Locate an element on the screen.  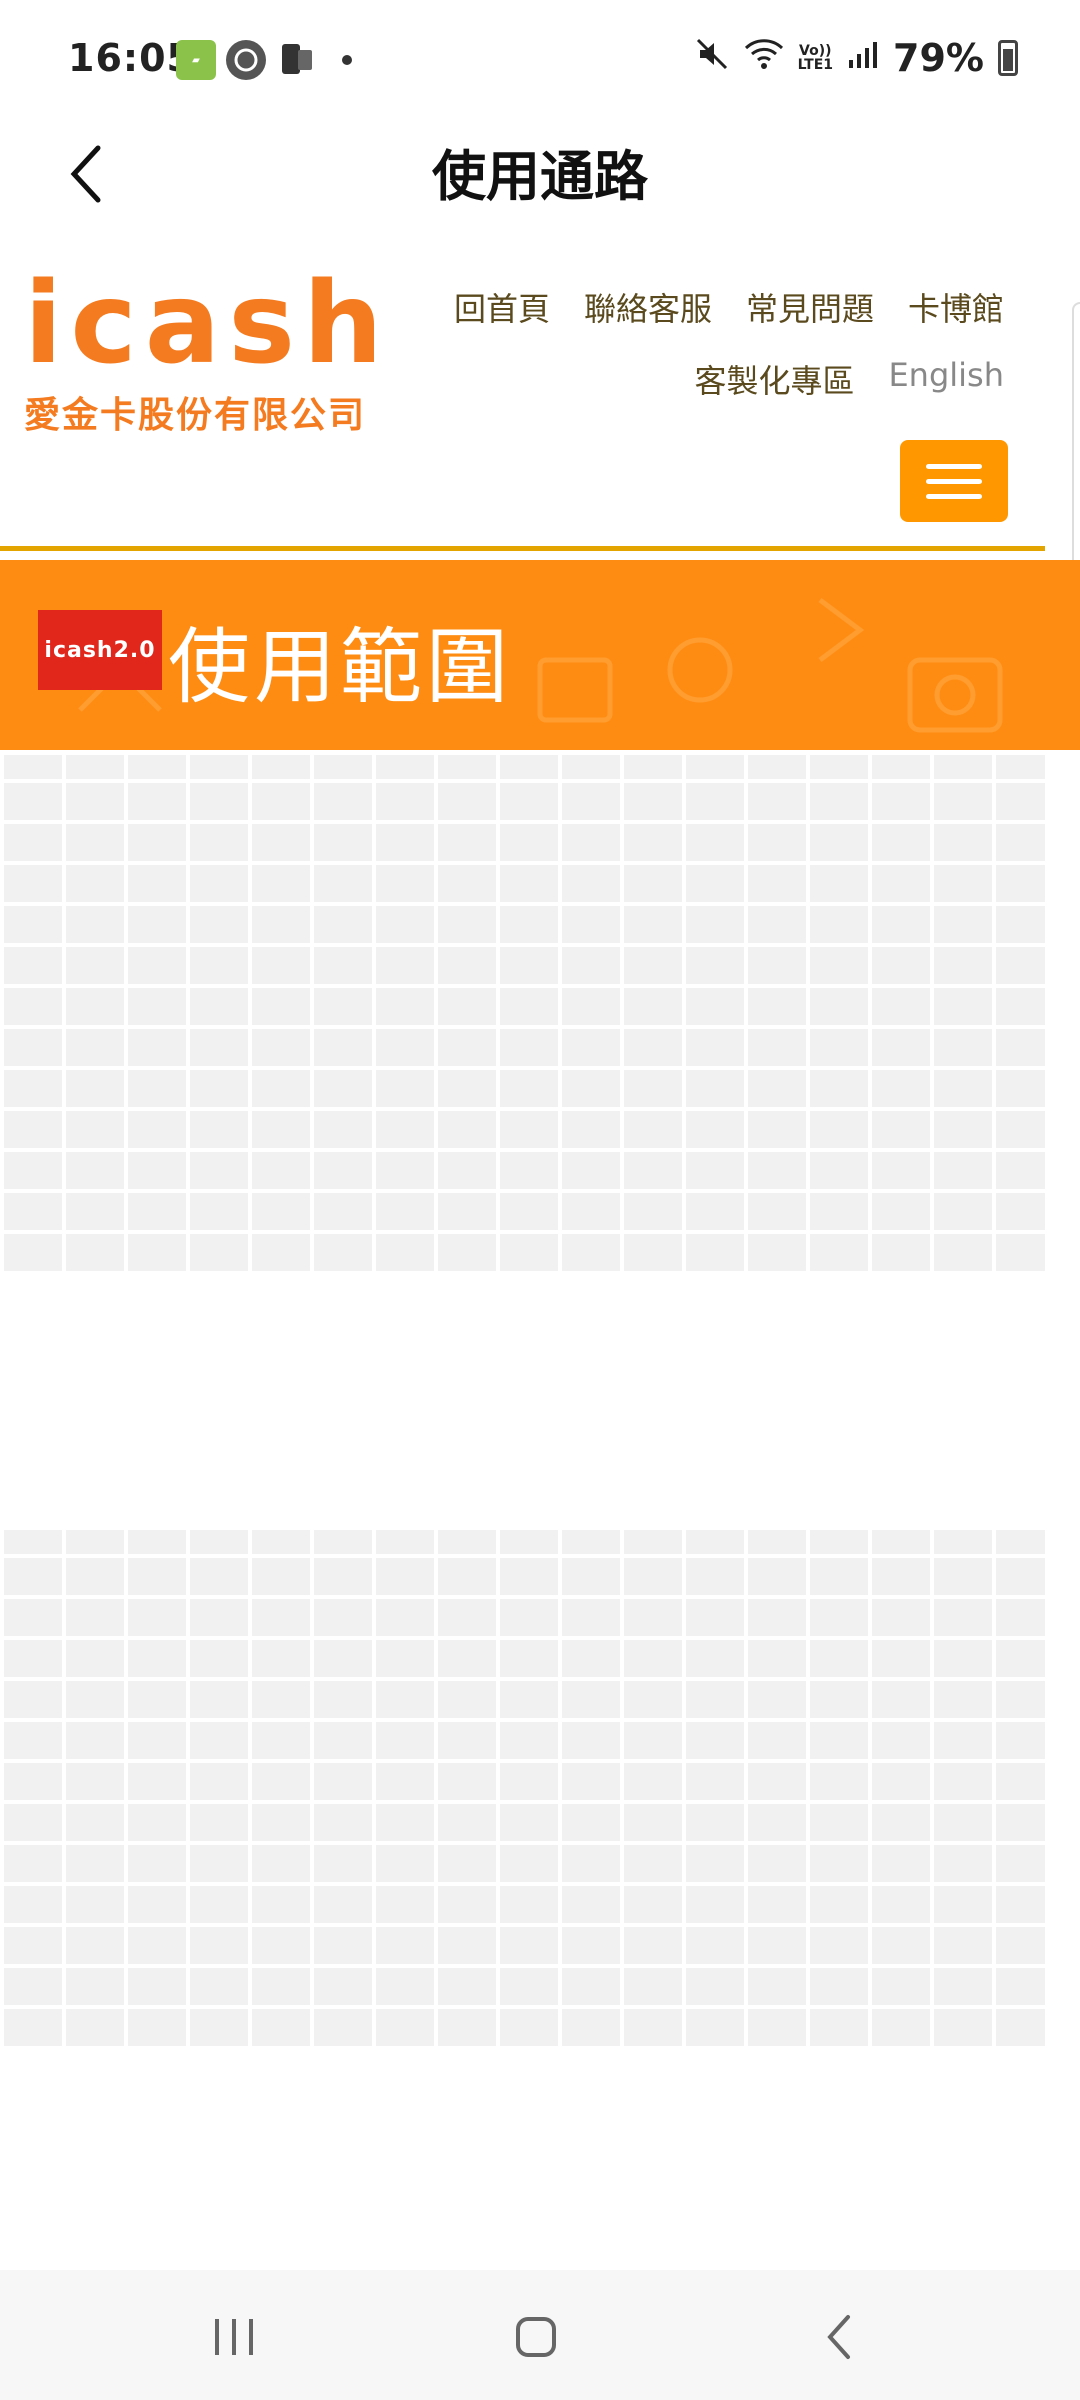
icash-logo: icash 愛金卡股份有限公司 is located at coordinates (207, 347).